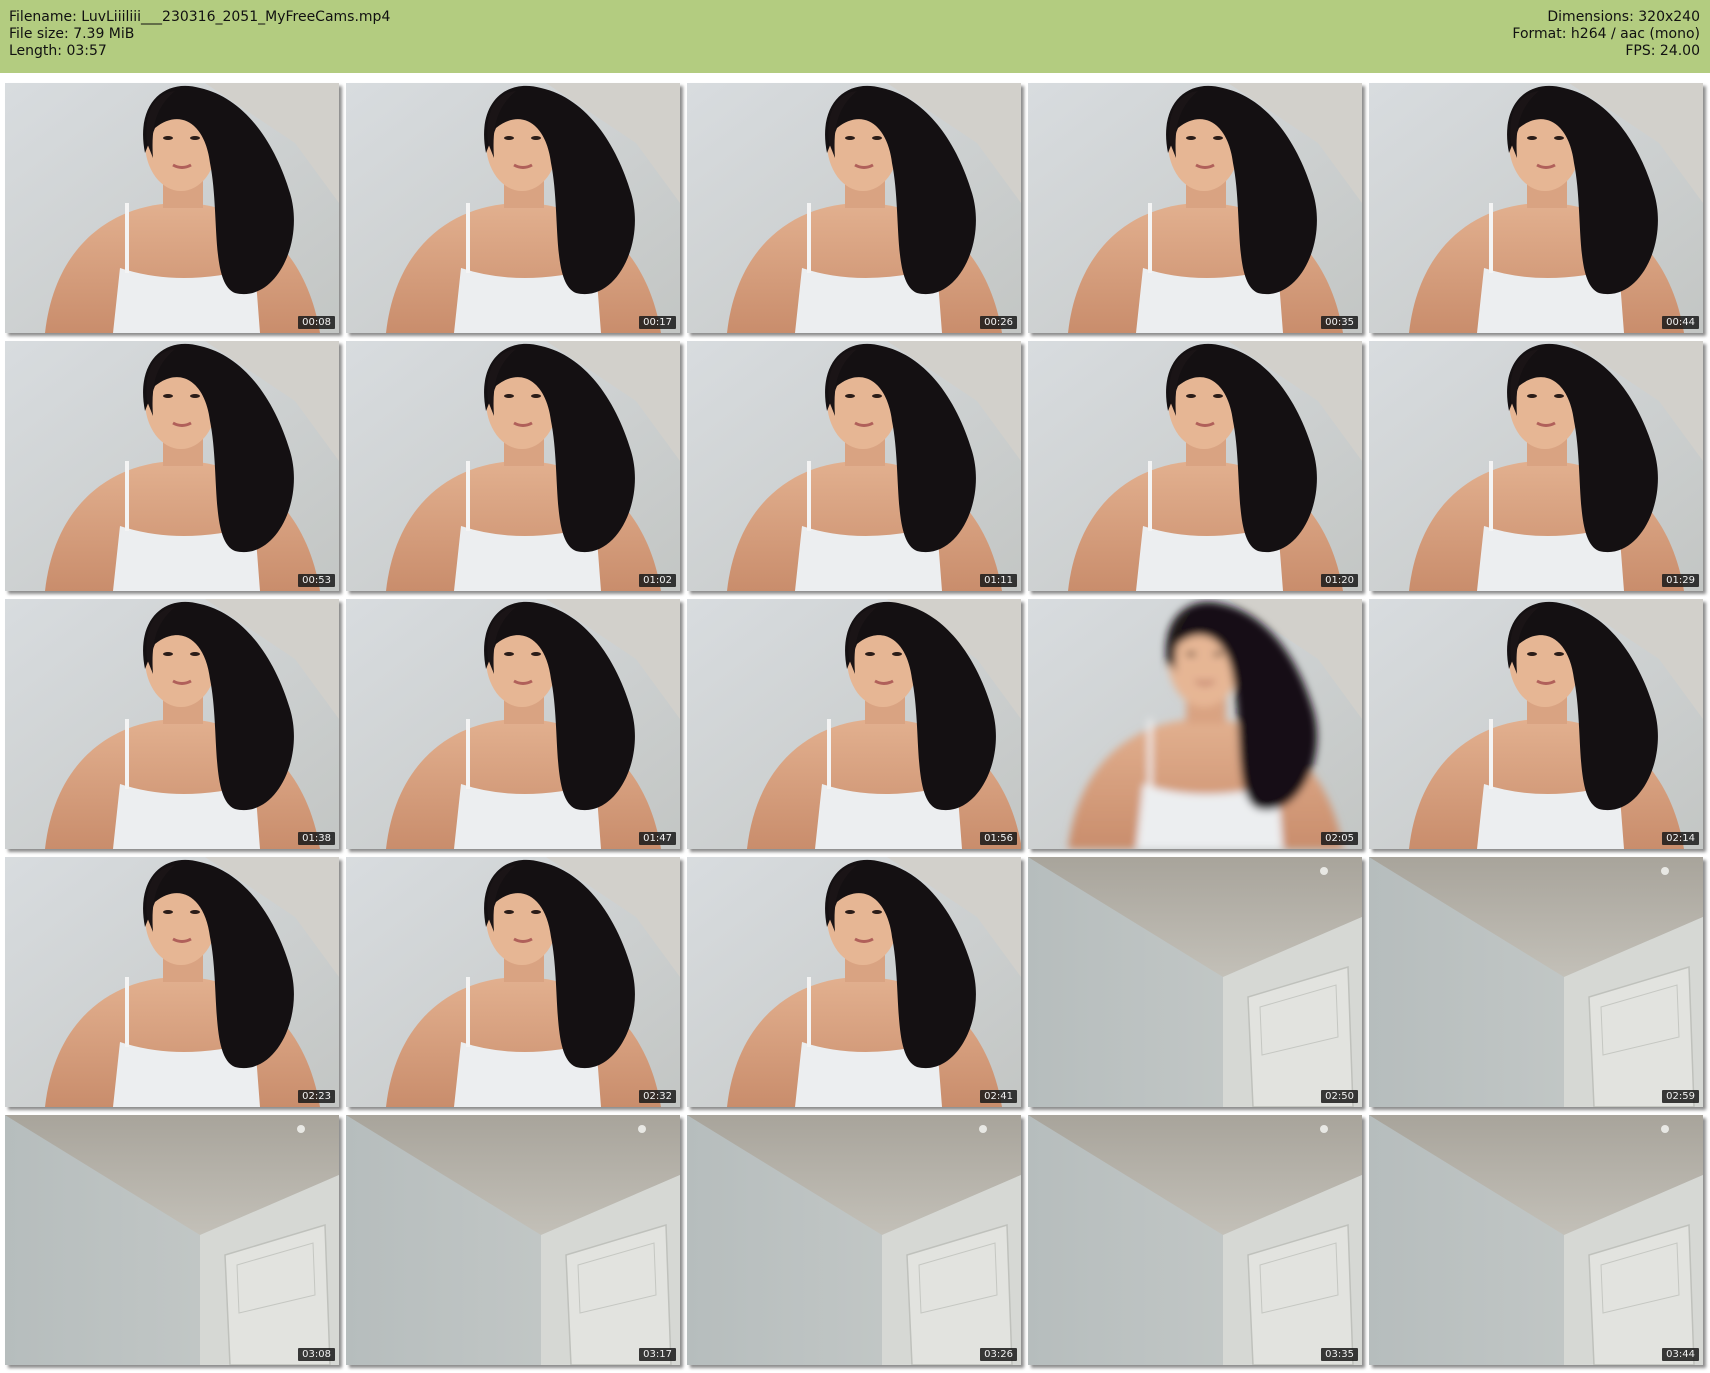 Image resolution: width=1710 pixels, height=1373 pixels. What do you see at coordinates (998, 580) in the screenshot?
I see `frame-timestamp: 01:11` at bounding box center [998, 580].